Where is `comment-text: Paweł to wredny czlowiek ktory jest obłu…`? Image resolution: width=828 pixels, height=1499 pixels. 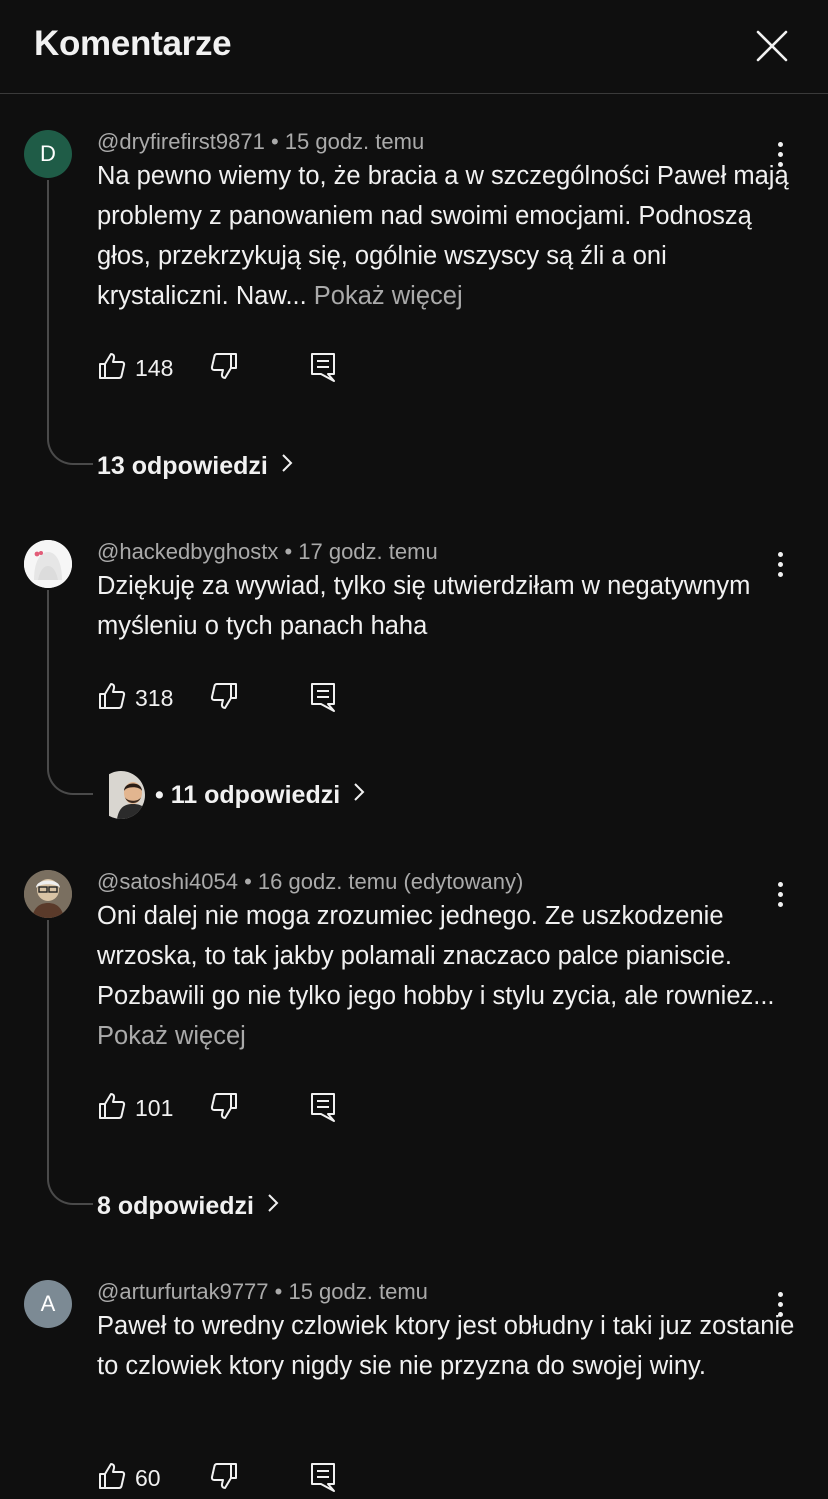
comment-text: Paweł to wredny czlowiek ktory jest obłu… is located at coordinates (447, 1346).